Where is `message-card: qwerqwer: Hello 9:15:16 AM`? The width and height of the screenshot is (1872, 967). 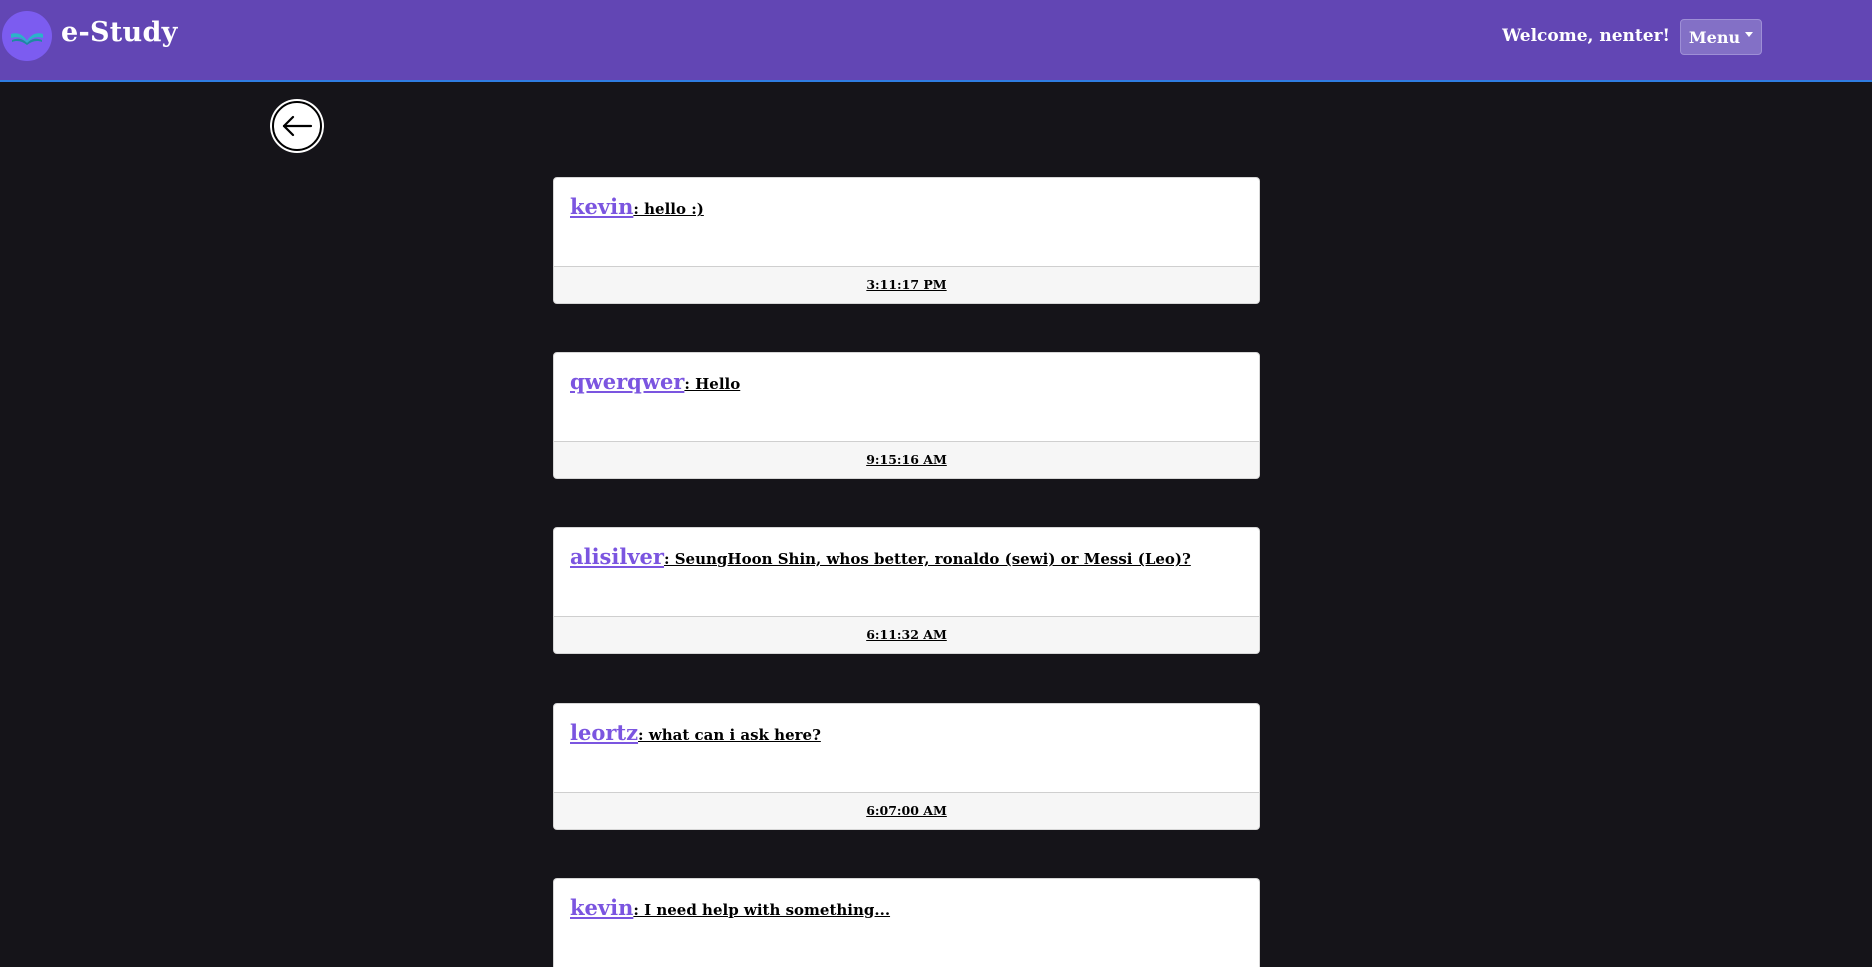
message-card: qwerqwer: Hello 9:15:16 AM is located at coordinates (906, 415).